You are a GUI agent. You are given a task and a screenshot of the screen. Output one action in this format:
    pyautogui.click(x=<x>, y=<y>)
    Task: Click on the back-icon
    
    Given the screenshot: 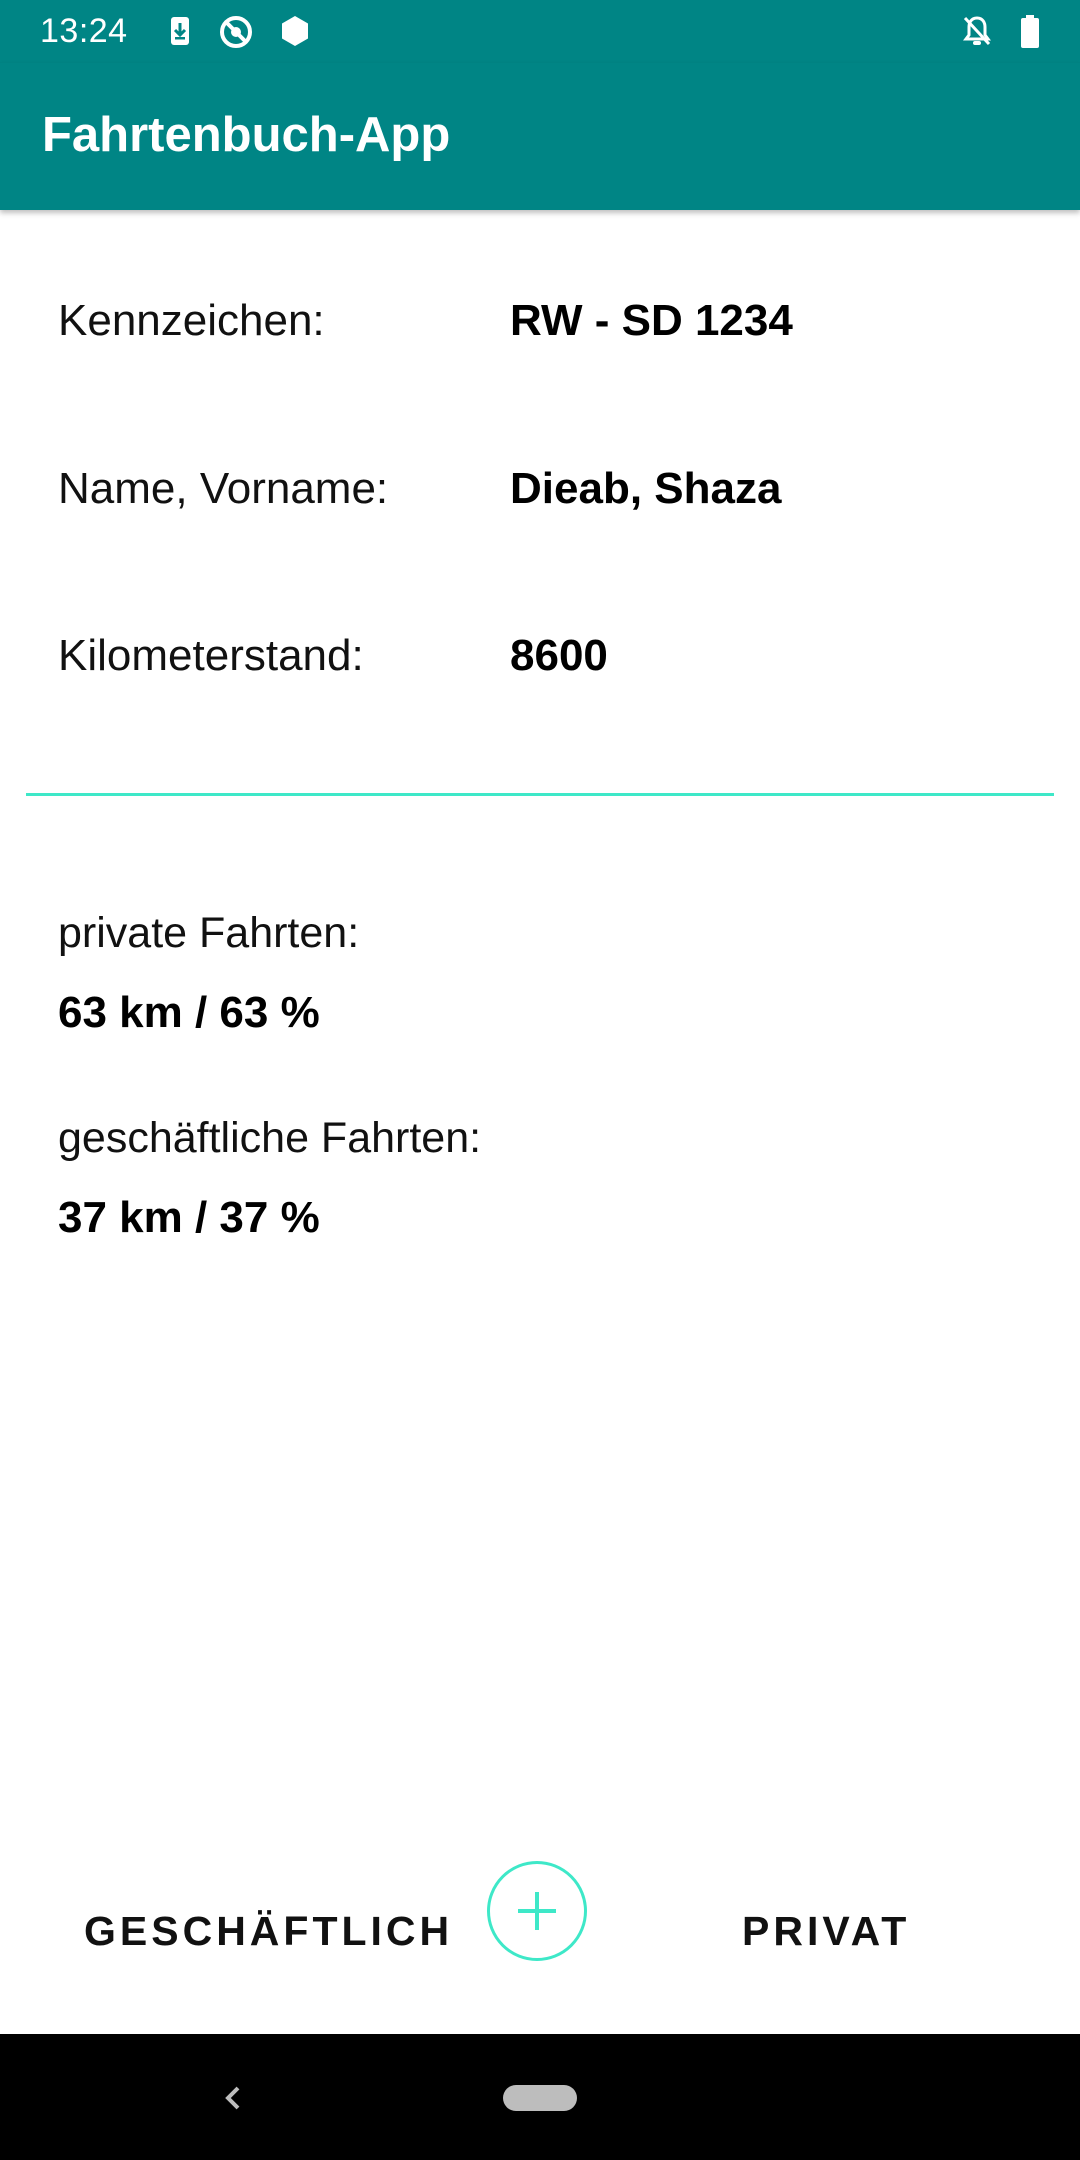 What is the action you would take?
    pyautogui.click(x=233, y=2098)
    